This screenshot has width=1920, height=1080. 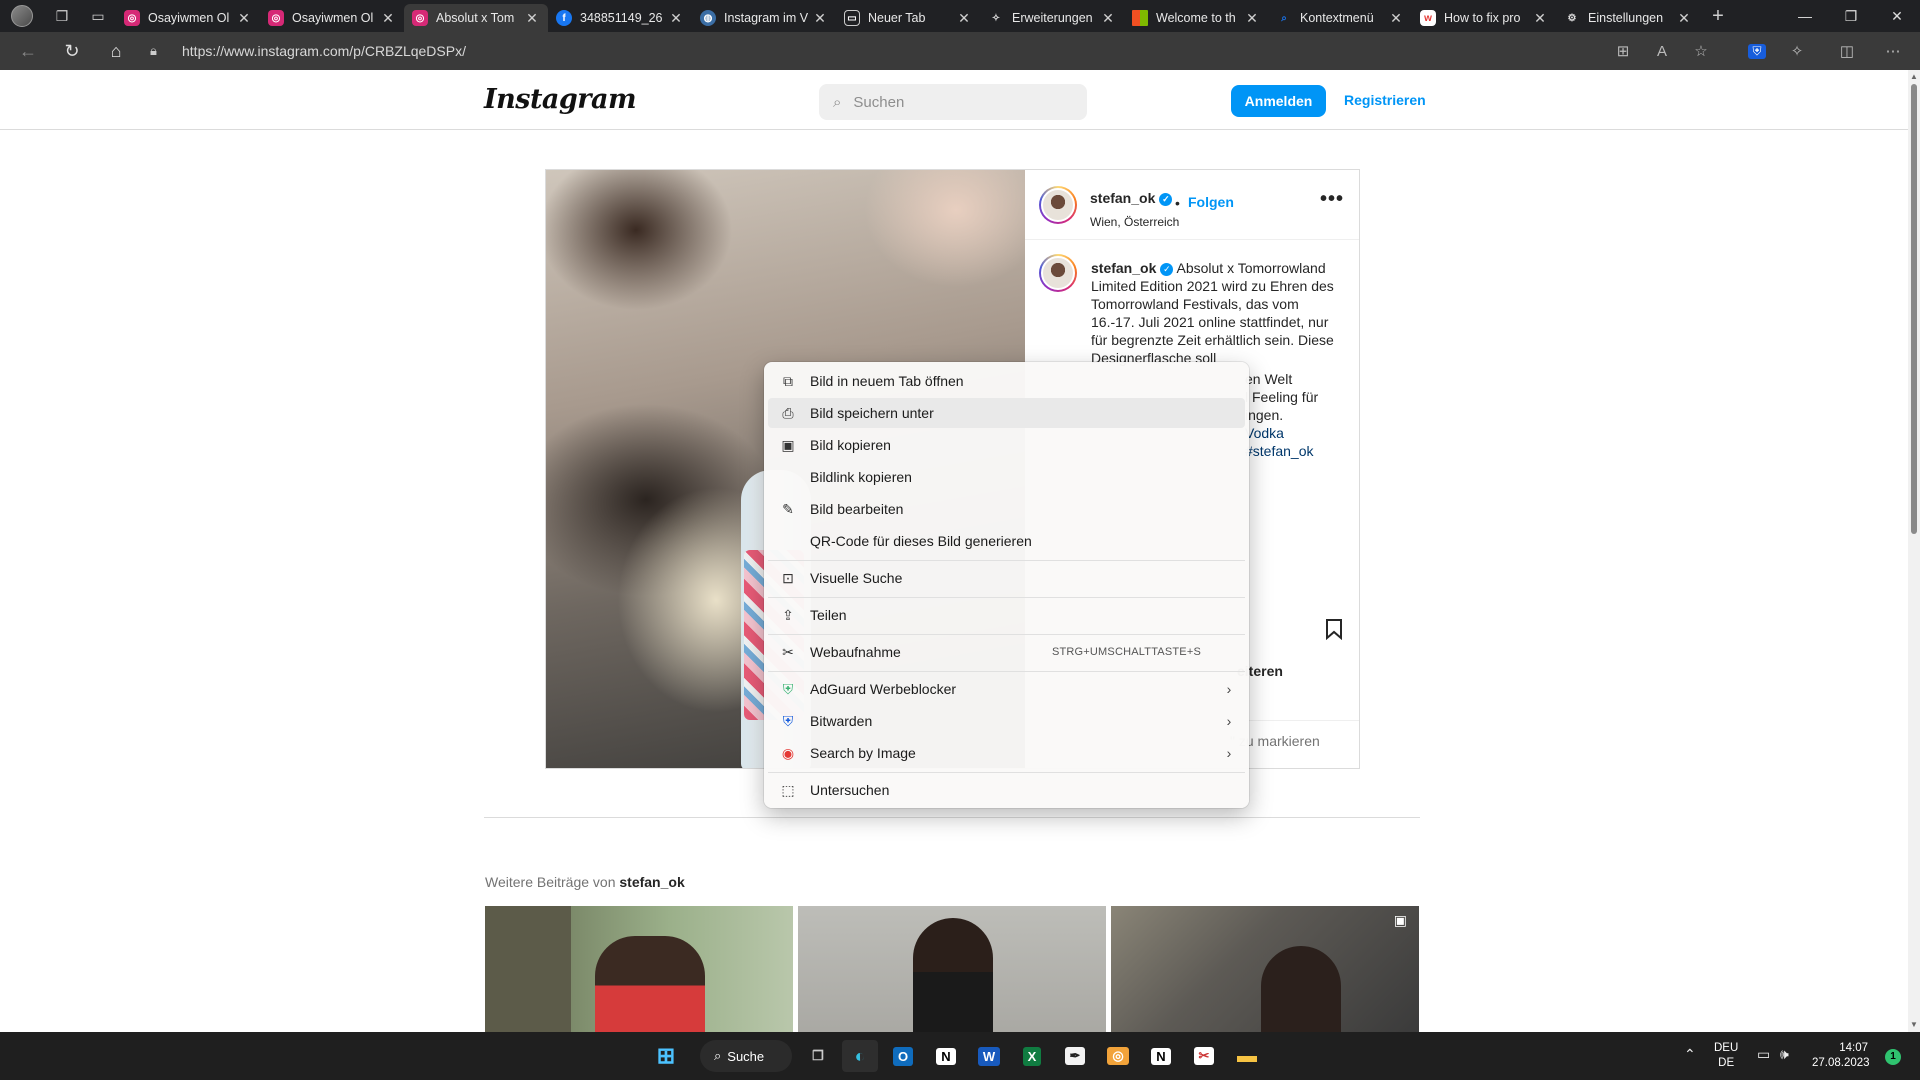 I want to click on settings-menu-icon: ⋯, so click(x=1893, y=51).